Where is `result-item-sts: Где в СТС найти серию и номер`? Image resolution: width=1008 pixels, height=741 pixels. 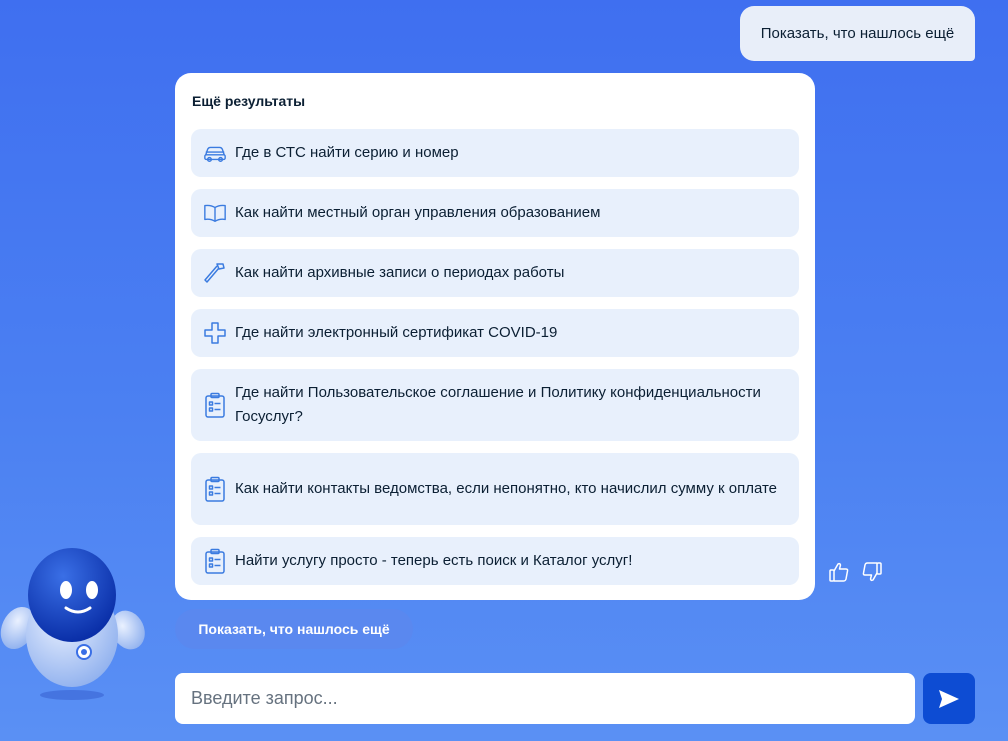
result-item-sts: Где в СТС найти серию и номер is located at coordinates (495, 153).